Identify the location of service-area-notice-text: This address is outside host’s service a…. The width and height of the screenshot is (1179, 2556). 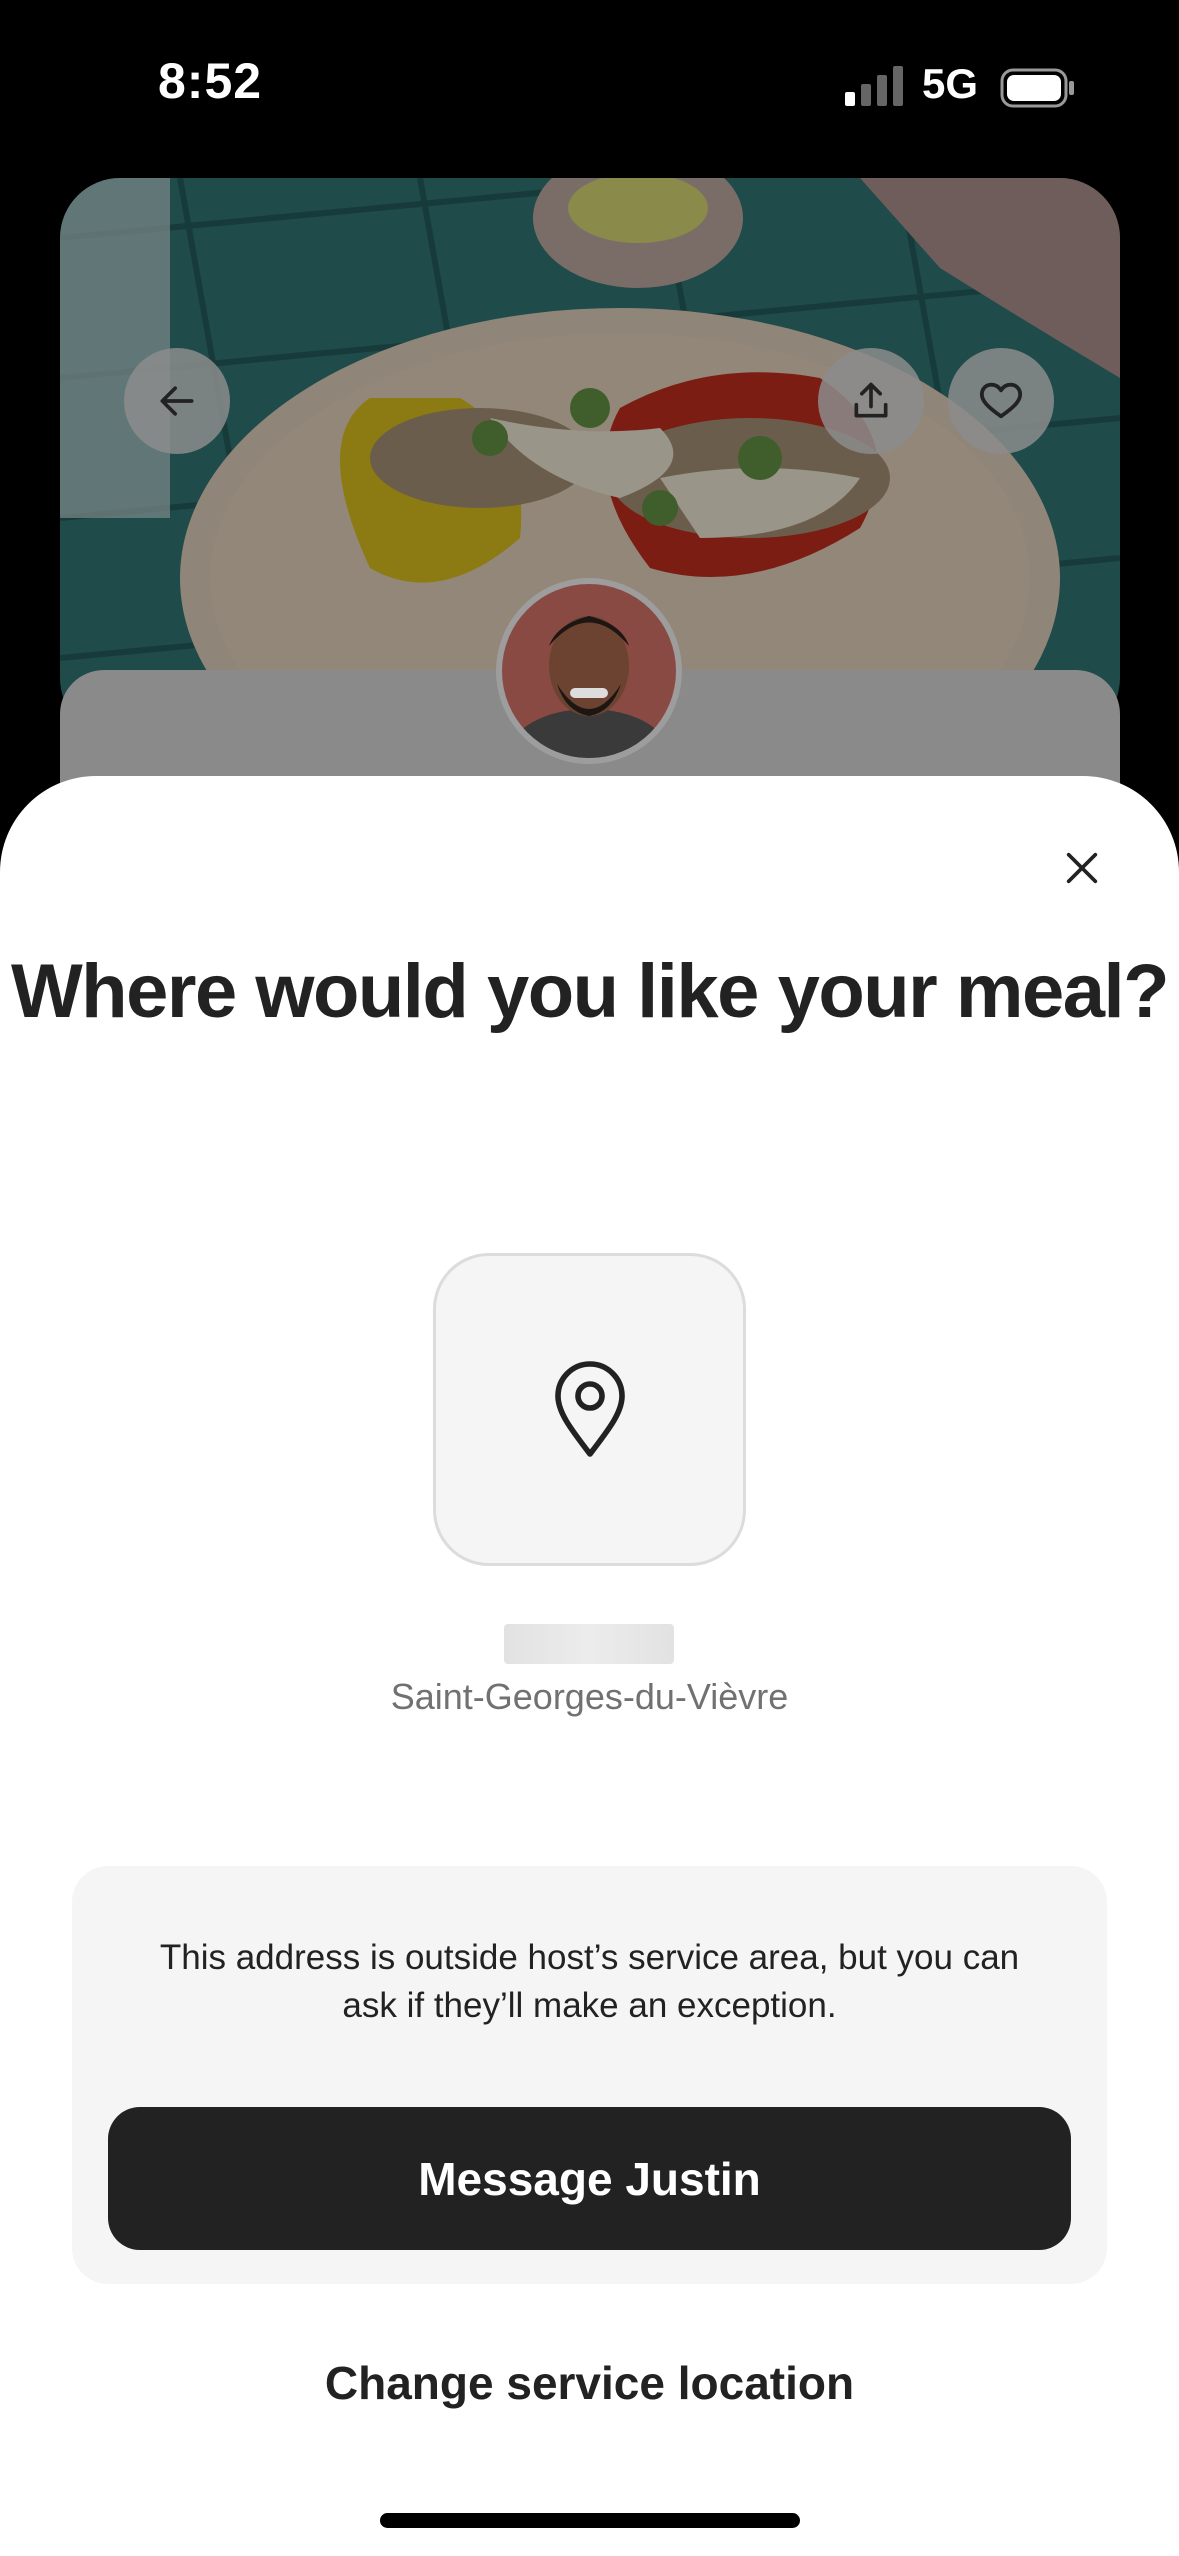
(589, 1981).